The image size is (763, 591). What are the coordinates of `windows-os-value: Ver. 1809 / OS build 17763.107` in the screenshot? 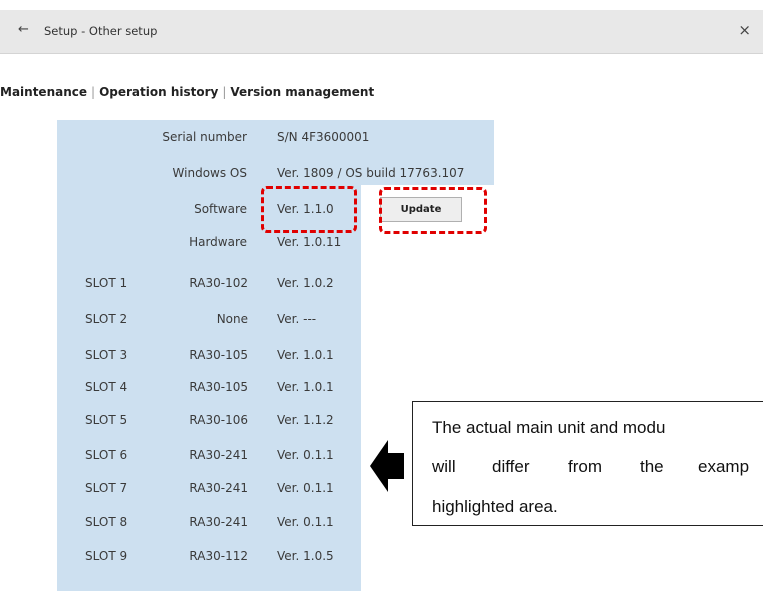 It's located at (371, 173).